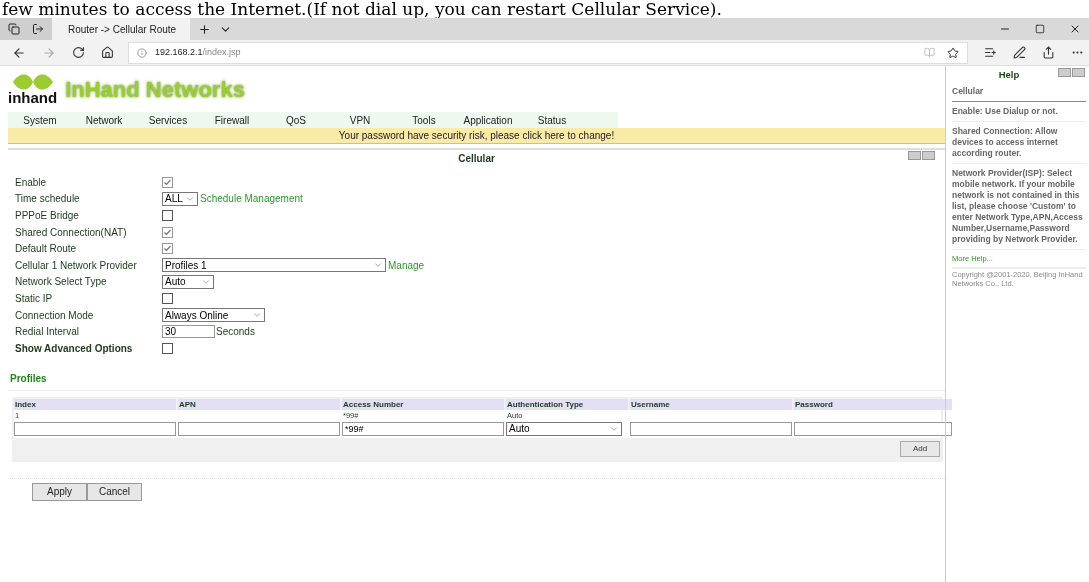 The image size is (1089, 582). Describe the element at coordinates (31, 182) in the screenshot. I see `field-label: Enable` at that location.